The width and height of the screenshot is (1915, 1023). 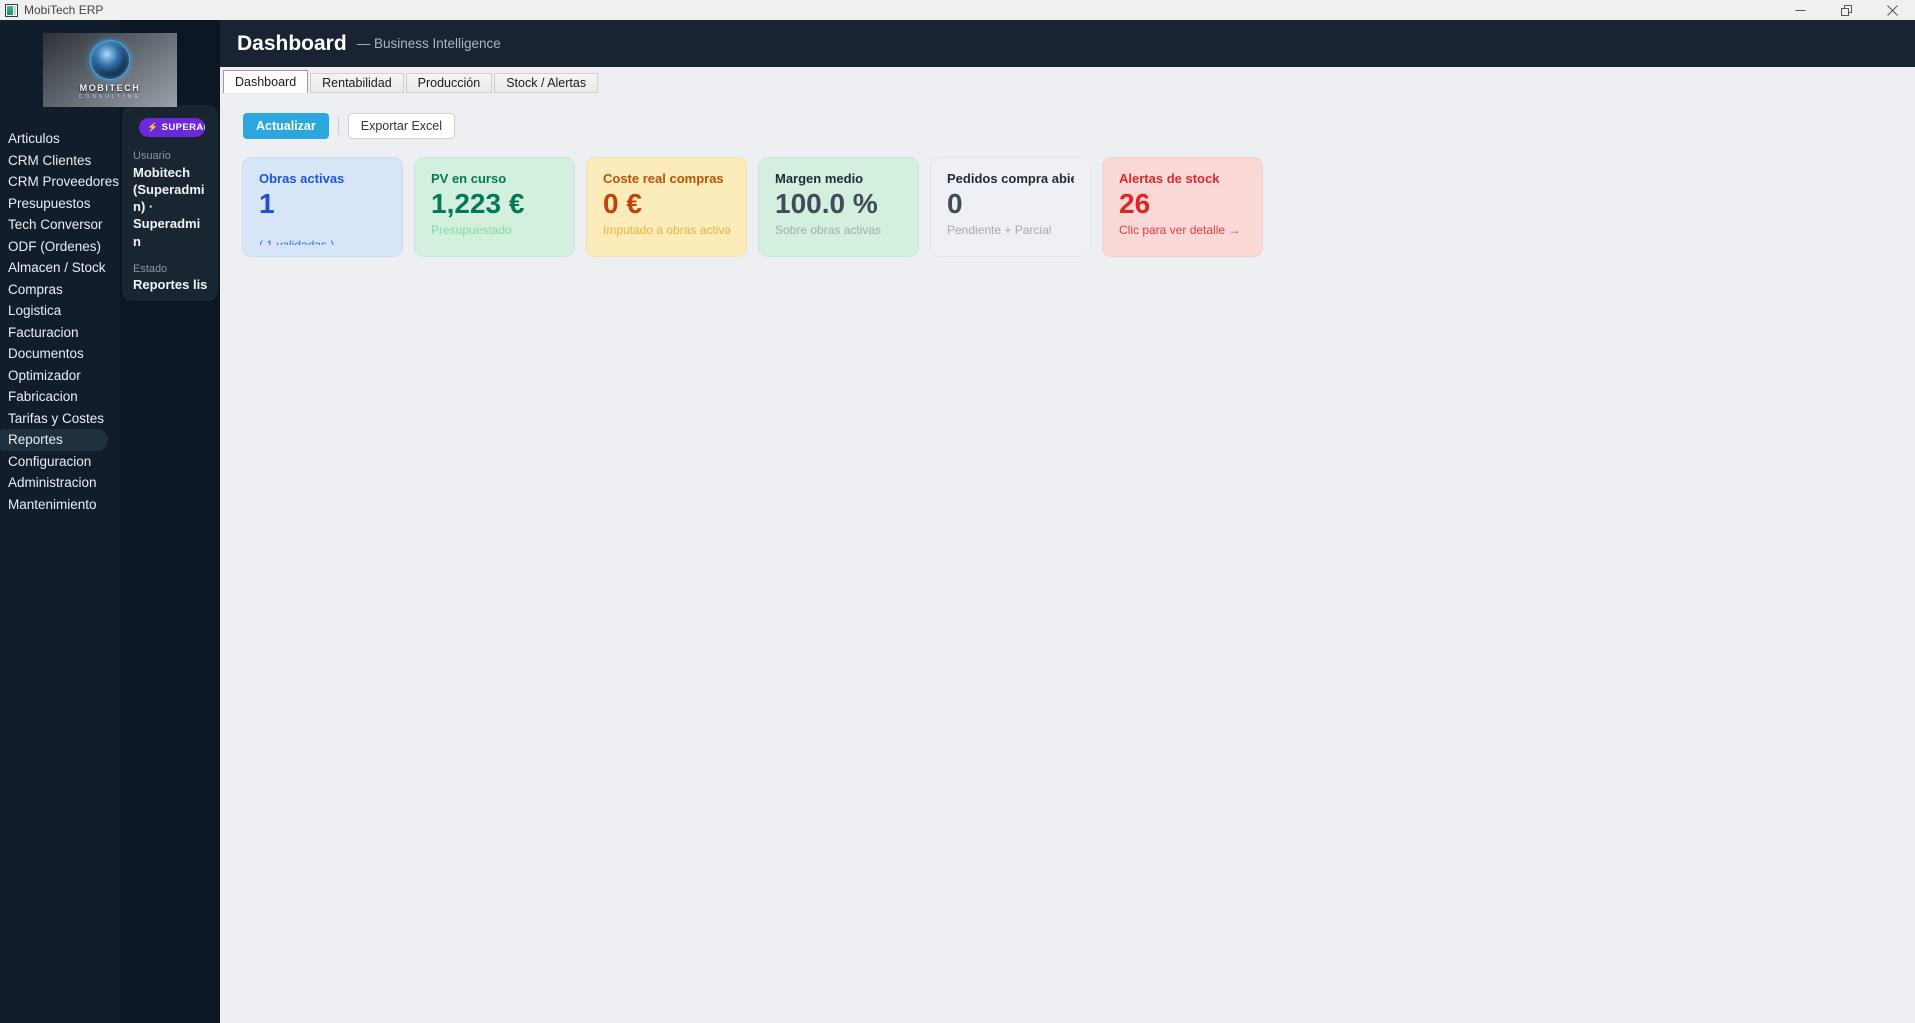 I want to click on kpi-card: Margen medio 100.0 % Sobre obras activas, so click(x=838, y=207).